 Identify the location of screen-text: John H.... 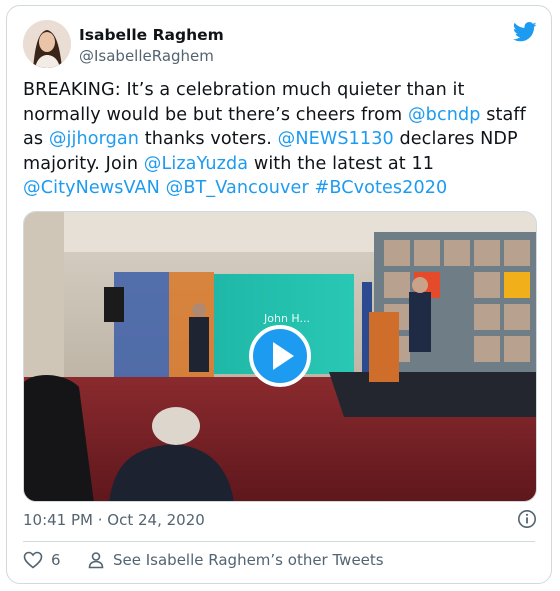
(286, 318).